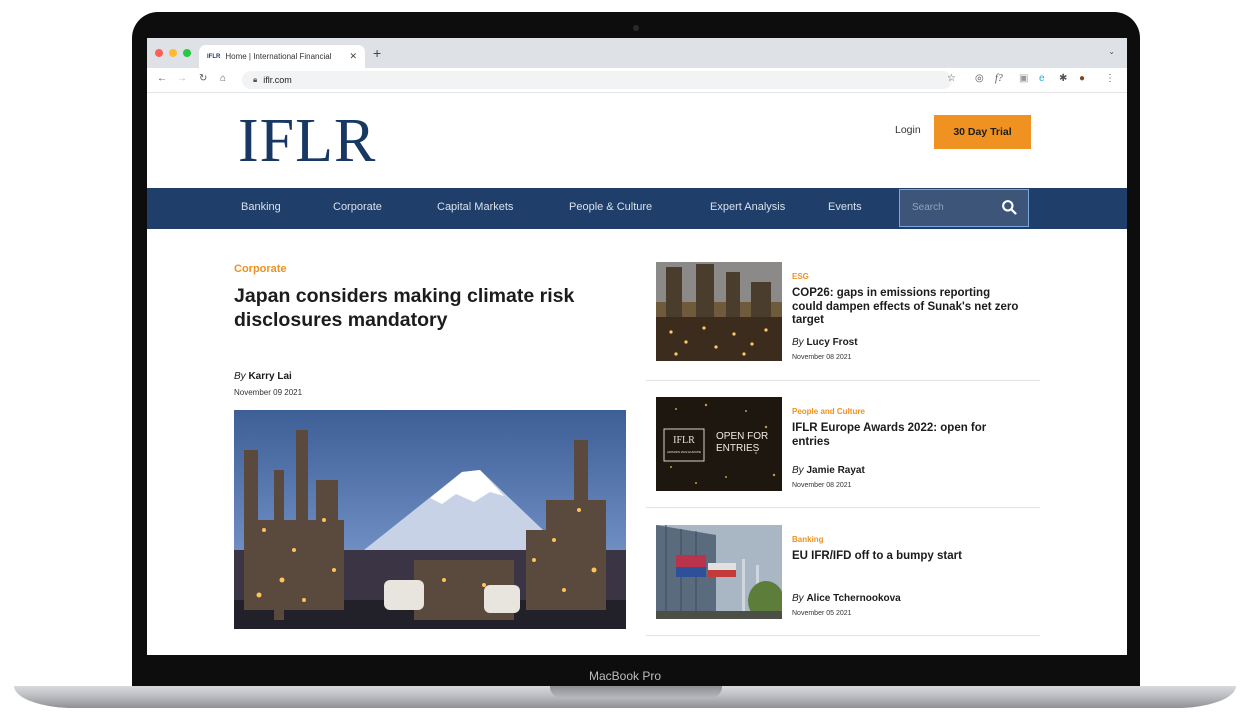 This screenshot has width=1250, height=717. What do you see at coordinates (835, 470) in the screenshot?
I see `side-article-author: Jamie Rayat` at bounding box center [835, 470].